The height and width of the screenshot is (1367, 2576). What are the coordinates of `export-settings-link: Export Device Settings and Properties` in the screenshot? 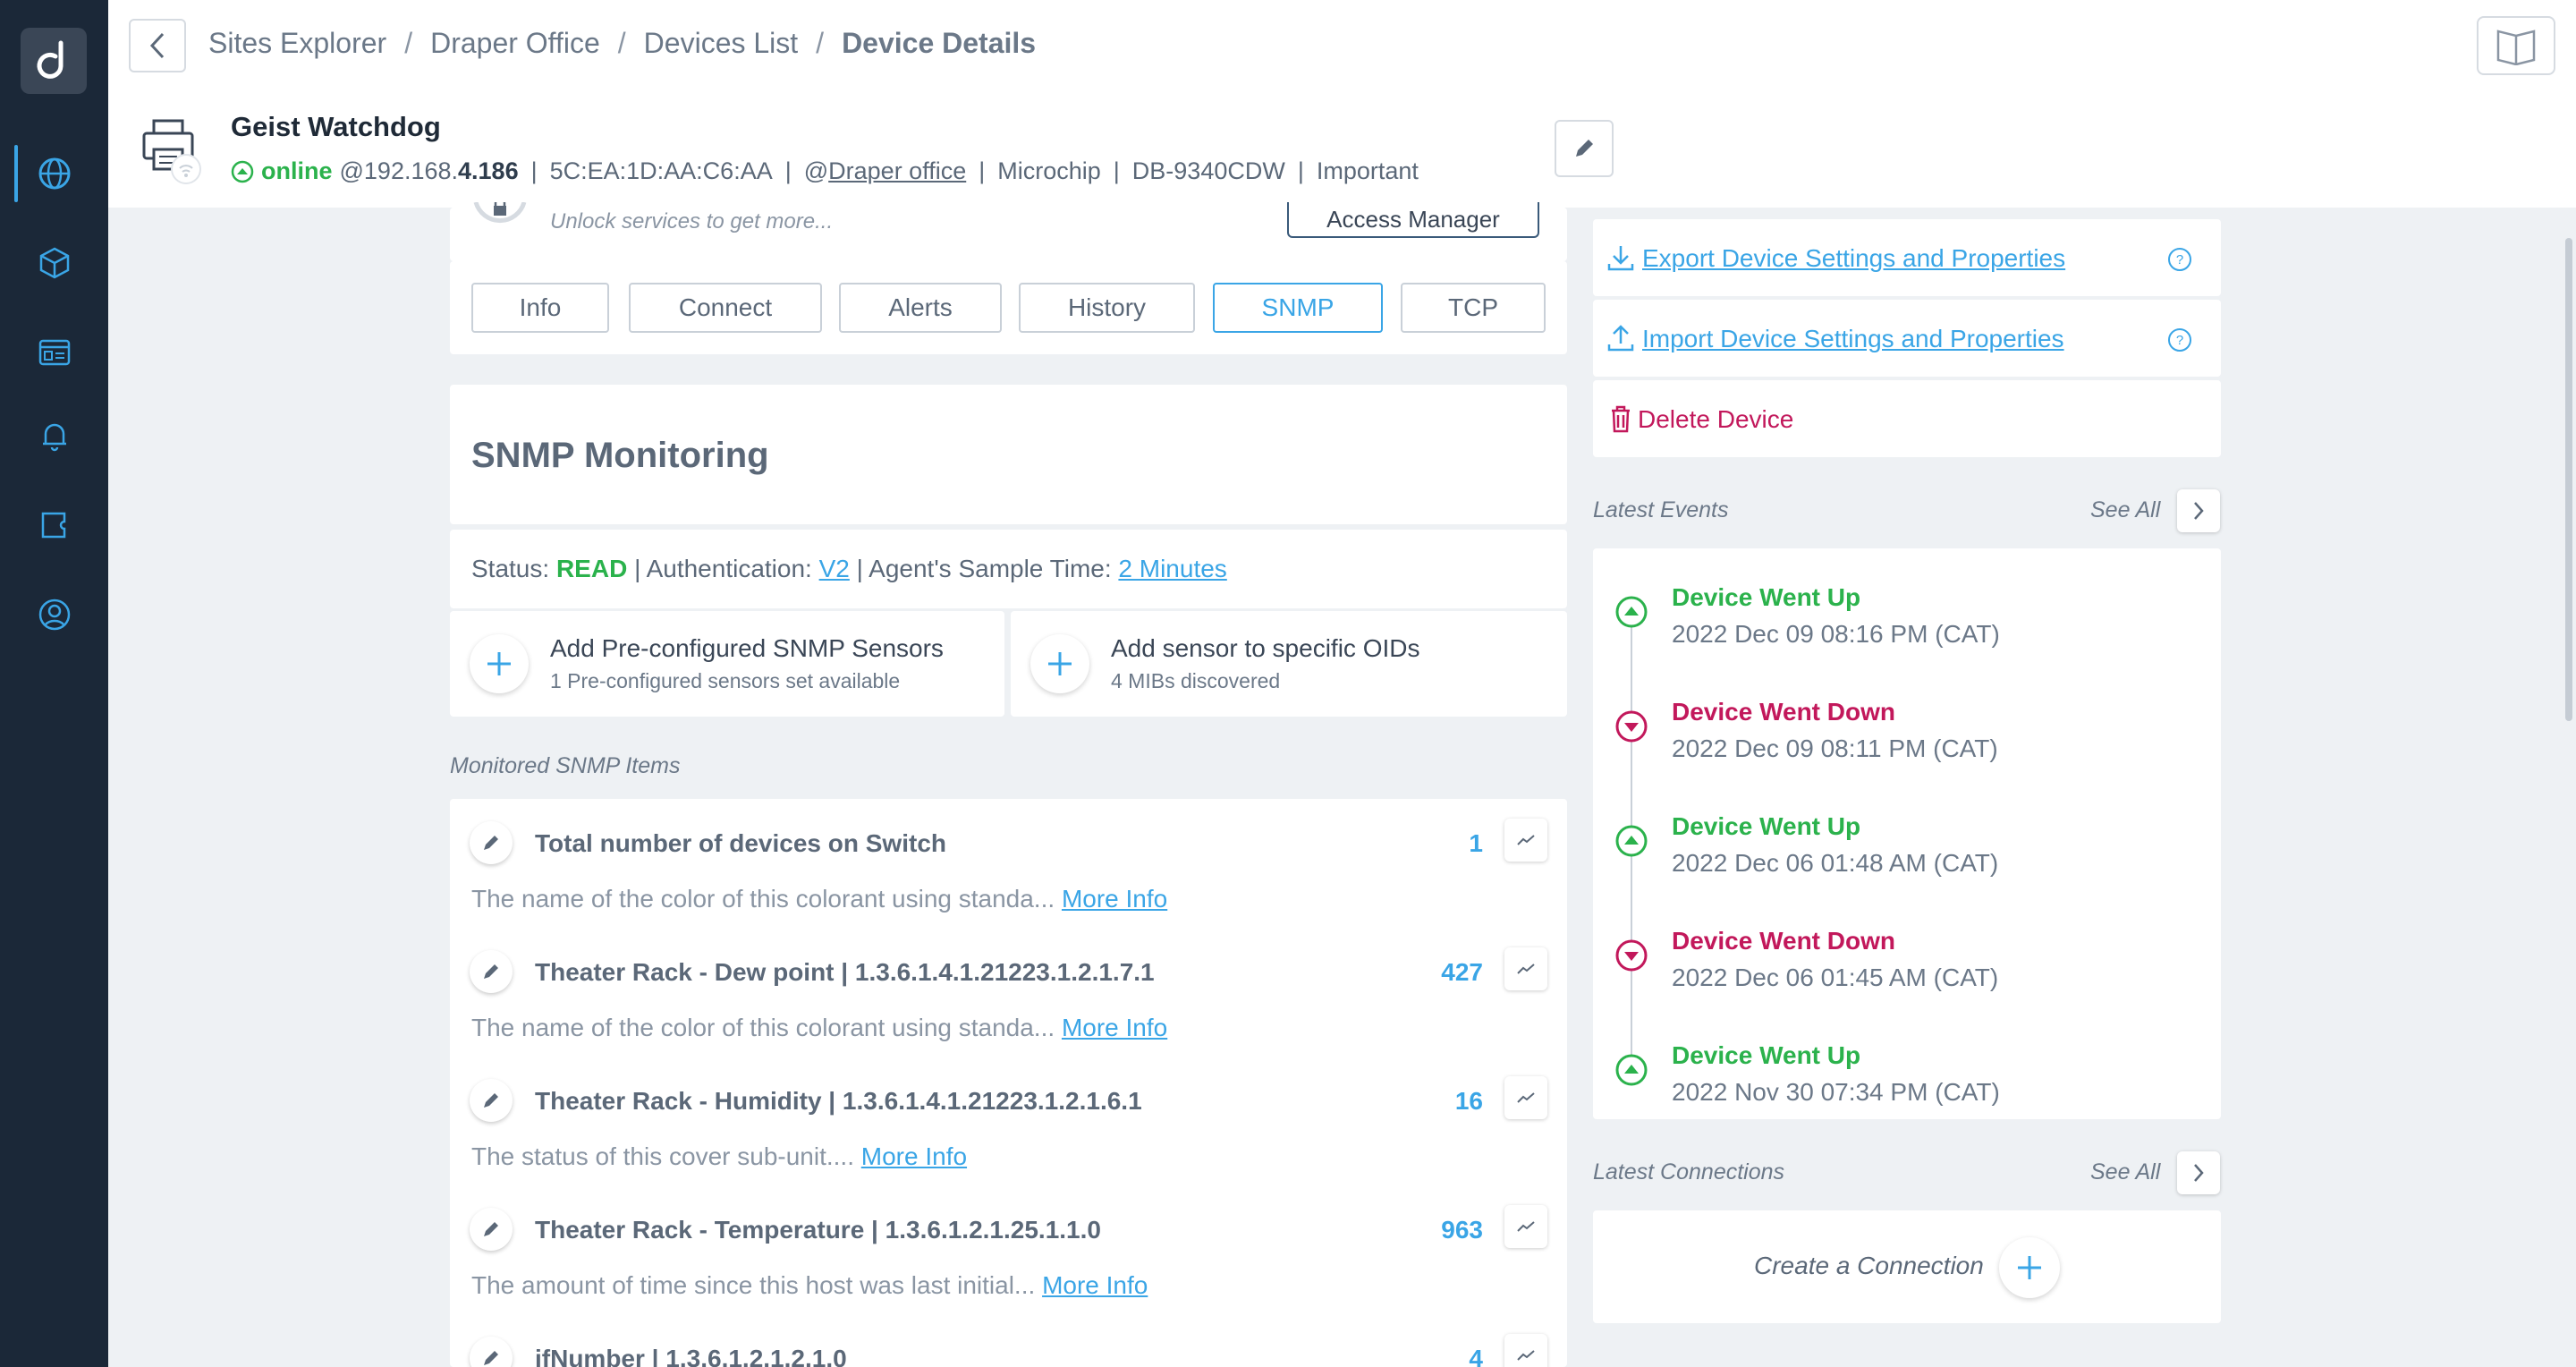 It's located at (1853, 258).